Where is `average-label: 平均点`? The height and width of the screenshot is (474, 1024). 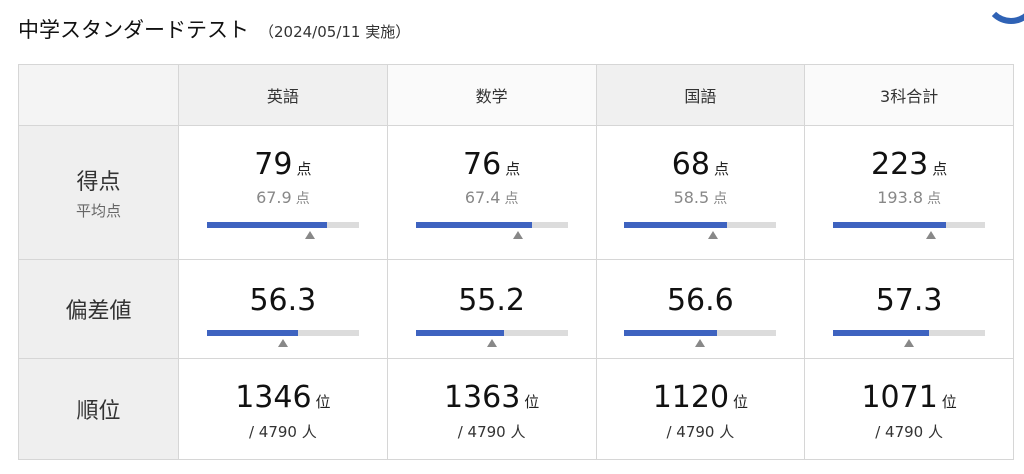
average-label: 平均点 is located at coordinates (98, 211).